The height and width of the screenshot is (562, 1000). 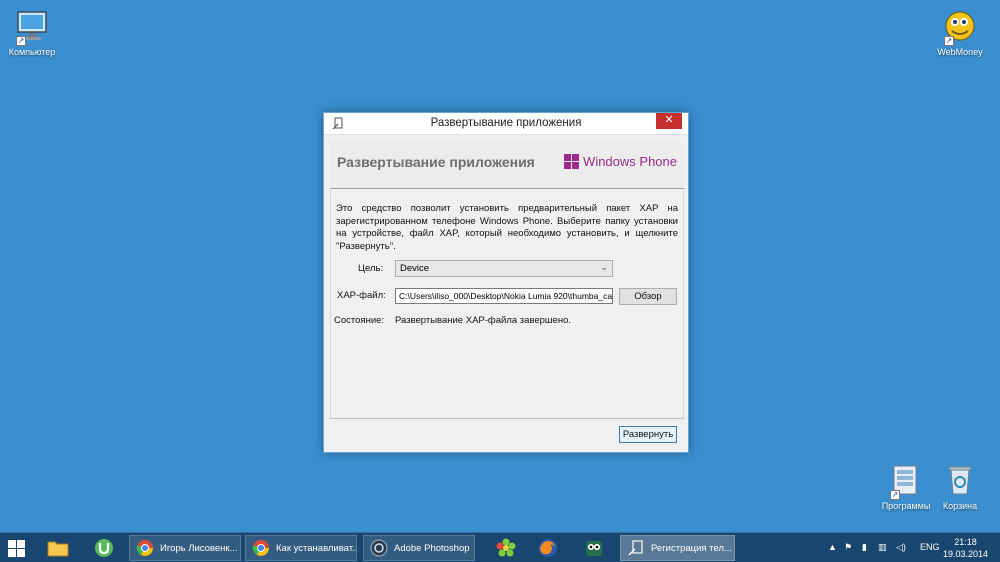 I want to click on clock: 21:18 19.03.2014, so click(x=965, y=548).